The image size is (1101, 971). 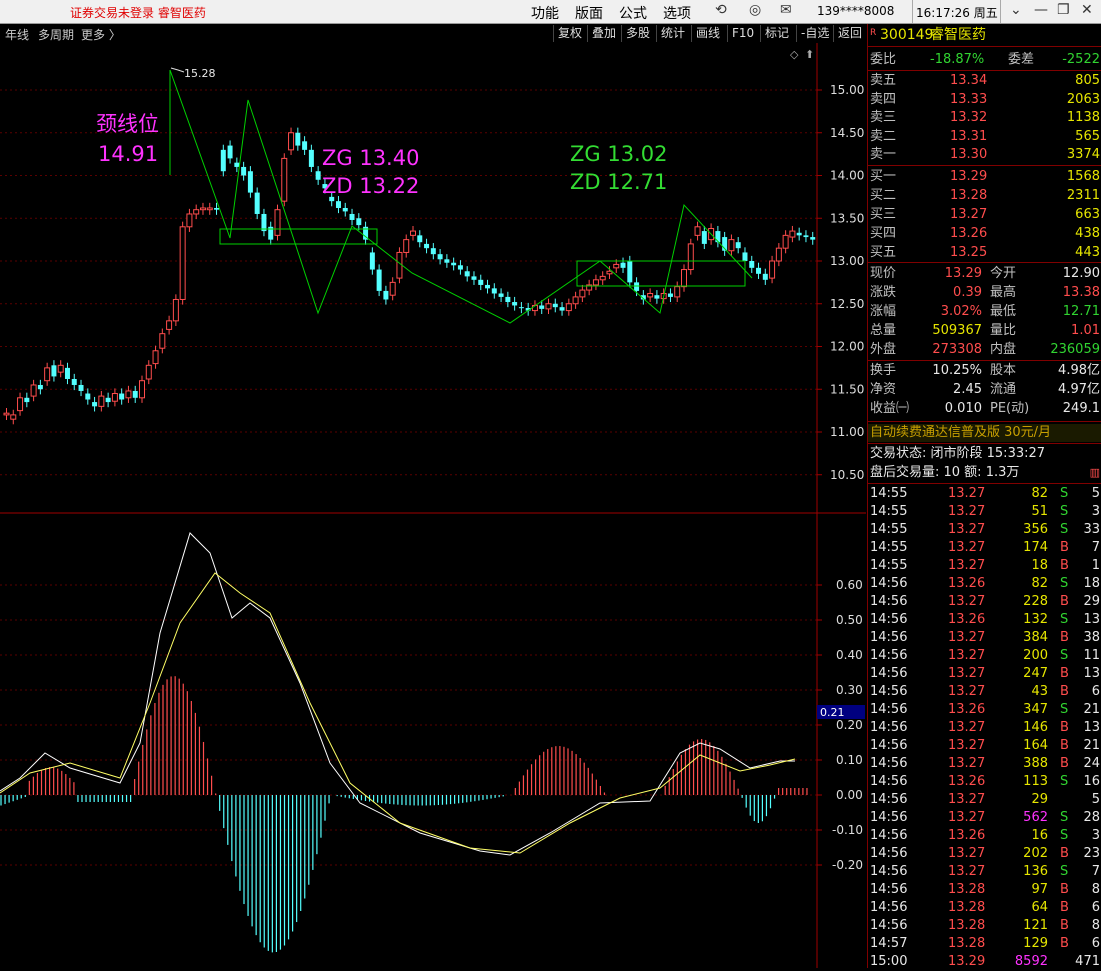 What do you see at coordinates (984, 155) in the screenshot?
I see `ask-row: 卖一 13.30 3374` at bounding box center [984, 155].